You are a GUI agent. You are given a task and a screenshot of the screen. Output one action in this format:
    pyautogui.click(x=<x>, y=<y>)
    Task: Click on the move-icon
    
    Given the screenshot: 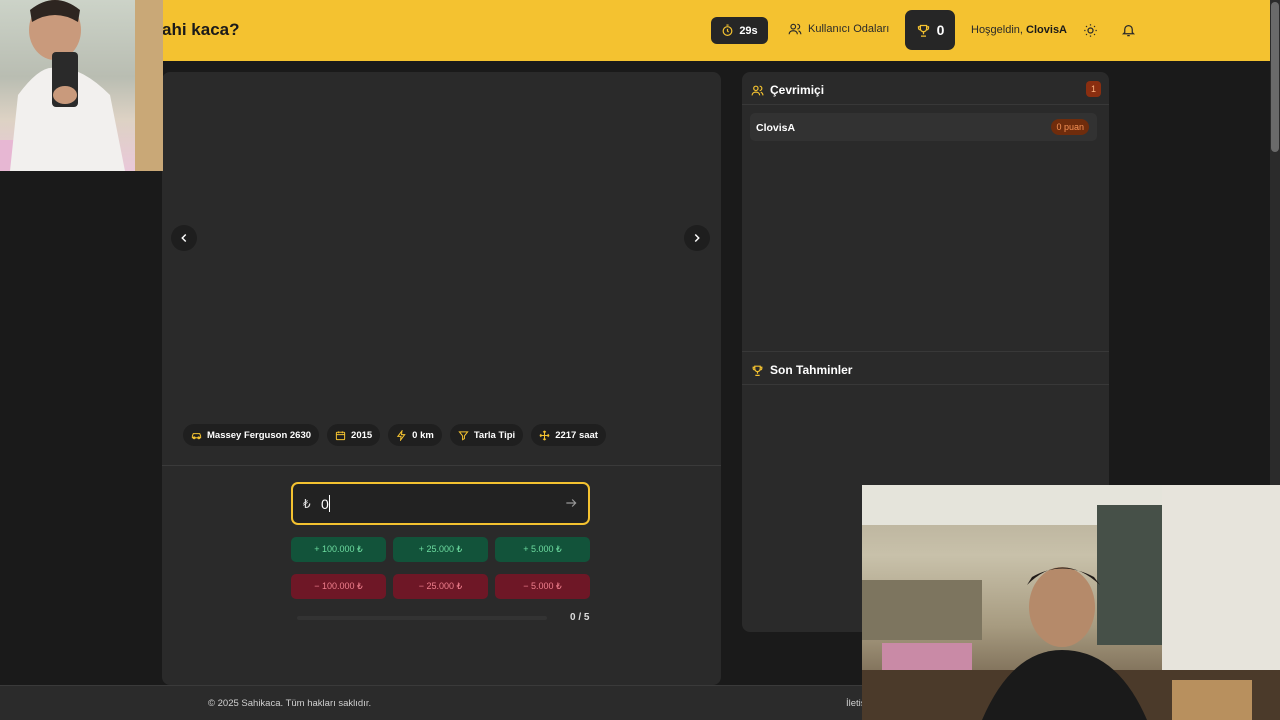 What is the action you would take?
    pyautogui.click(x=544, y=435)
    